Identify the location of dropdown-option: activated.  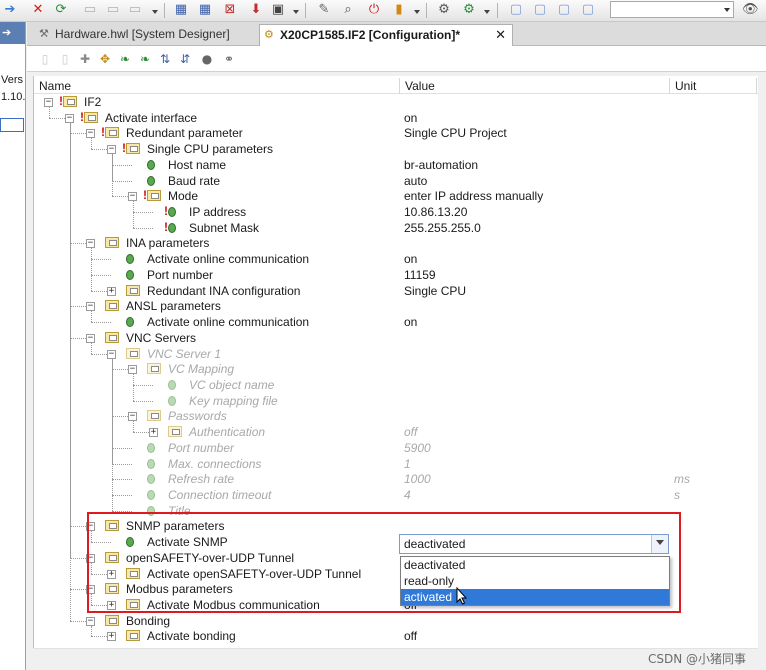
(535, 597).